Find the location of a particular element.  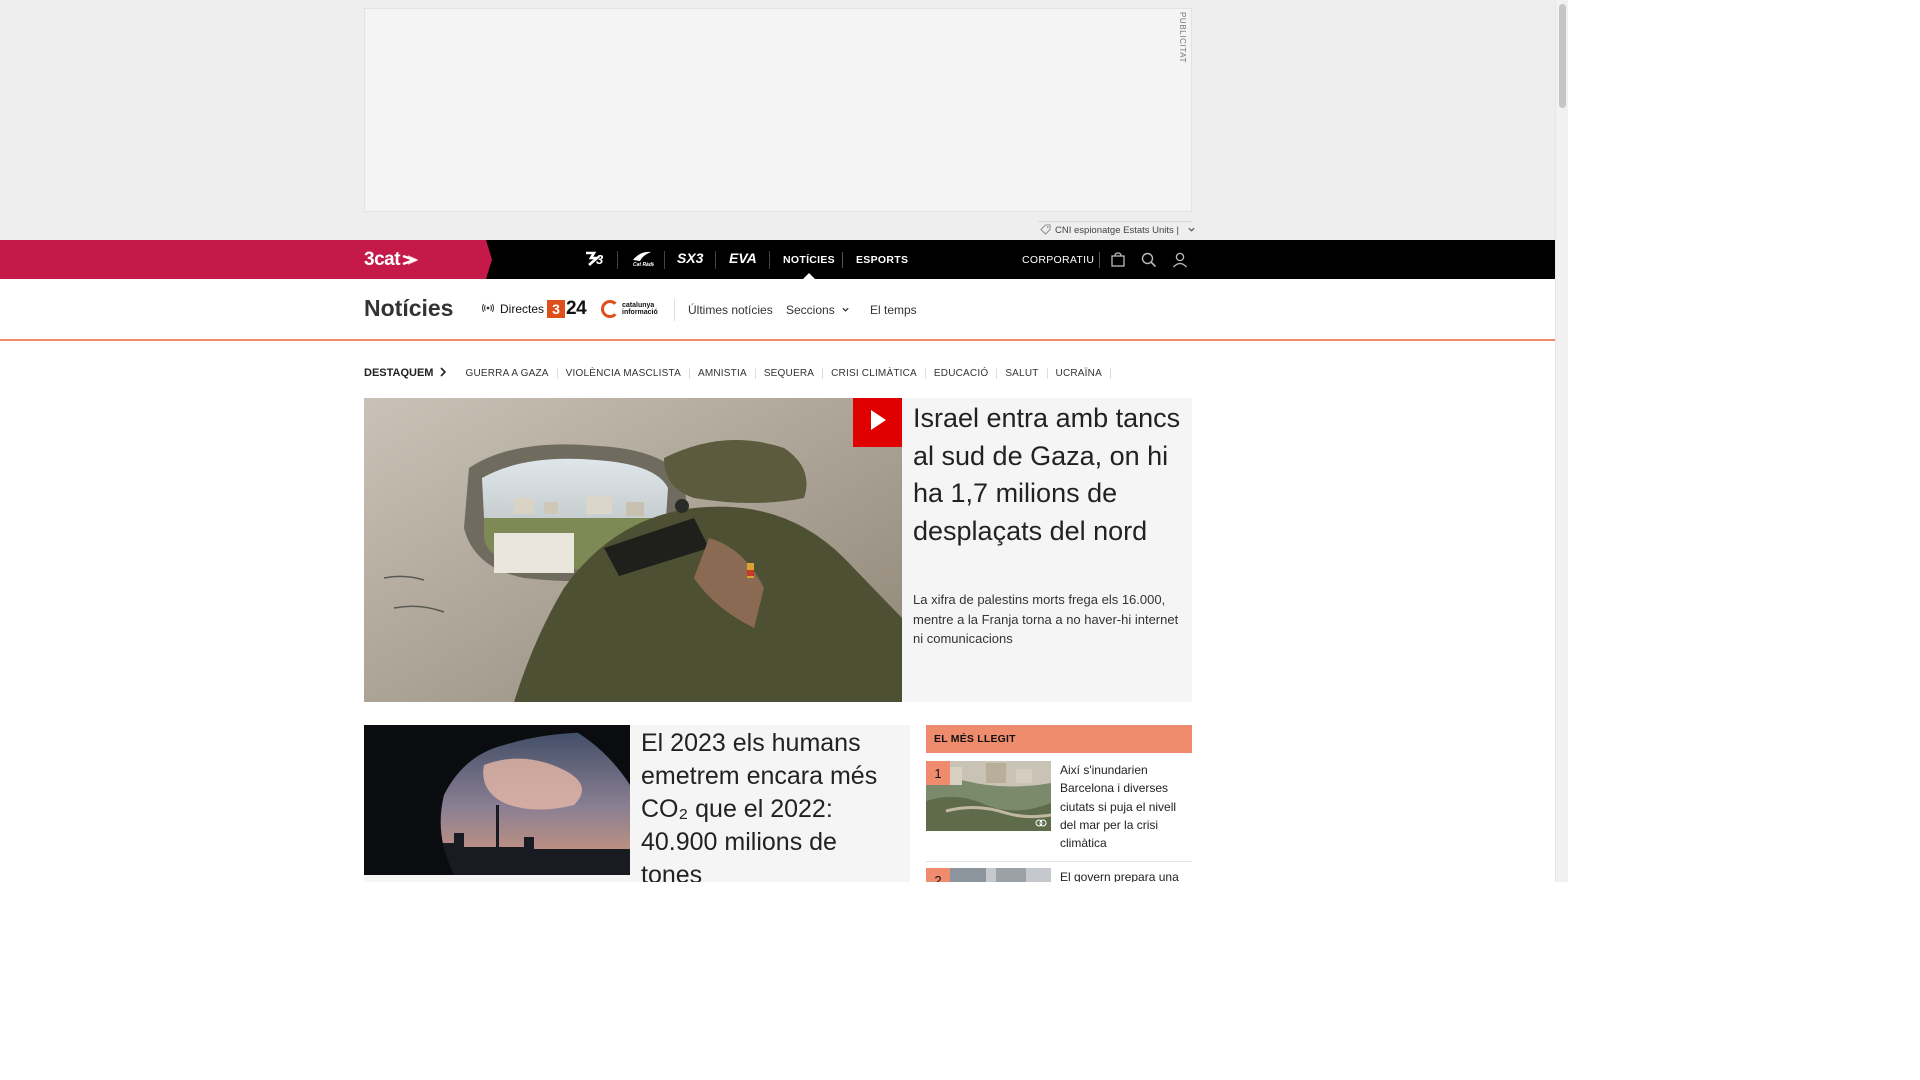

highlight-tag: CRISI CLIMÀTICA is located at coordinates (874, 373).